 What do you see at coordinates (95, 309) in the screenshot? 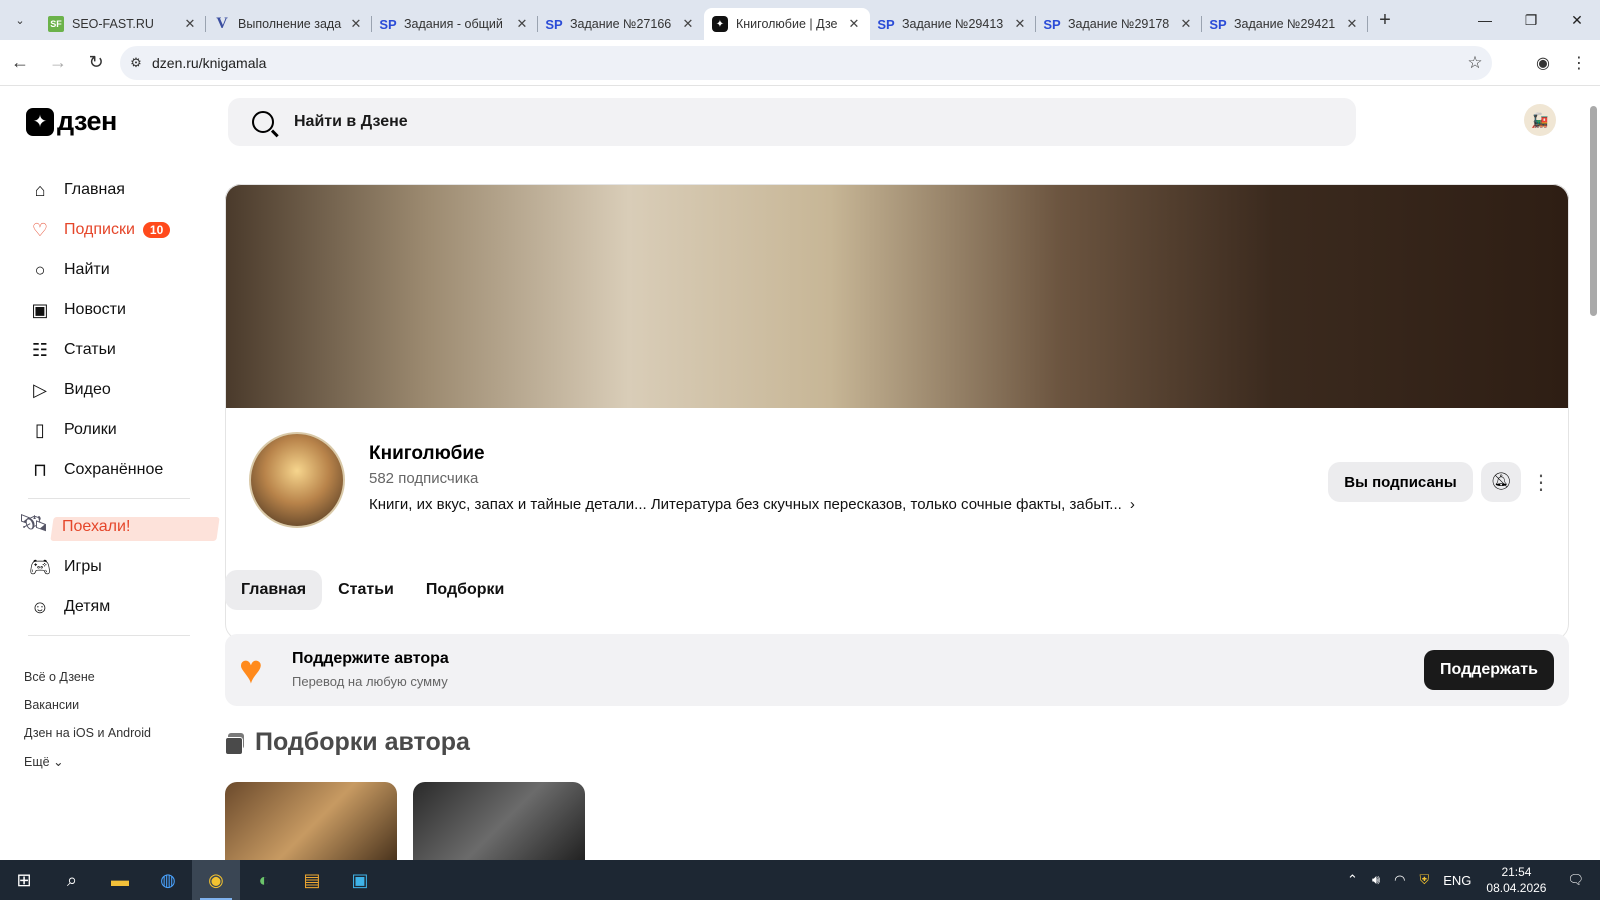
I see `sidebar-item-label: Новости` at bounding box center [95, 309].